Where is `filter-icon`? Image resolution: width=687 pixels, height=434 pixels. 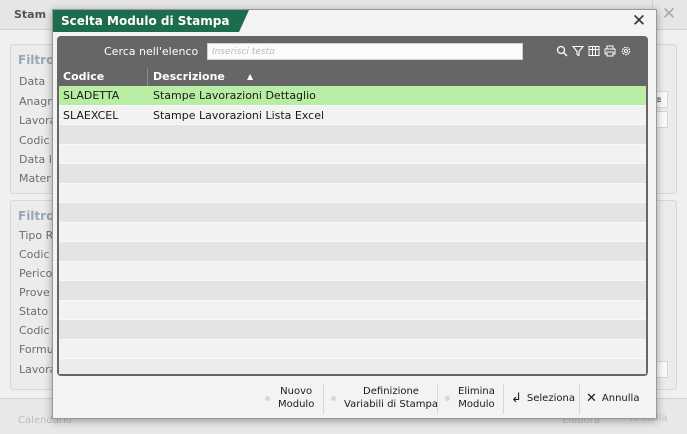 filter-icon is located at coordinates (578, 51).